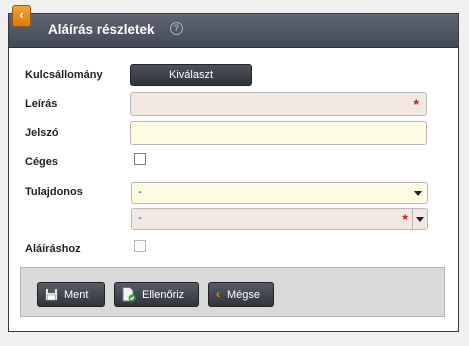 Image resolution: width=469 pixels, height=346 pixels. Describe the element at coordinates (42, 162) in the screenshot. I see `company-label: Céges` at that location.